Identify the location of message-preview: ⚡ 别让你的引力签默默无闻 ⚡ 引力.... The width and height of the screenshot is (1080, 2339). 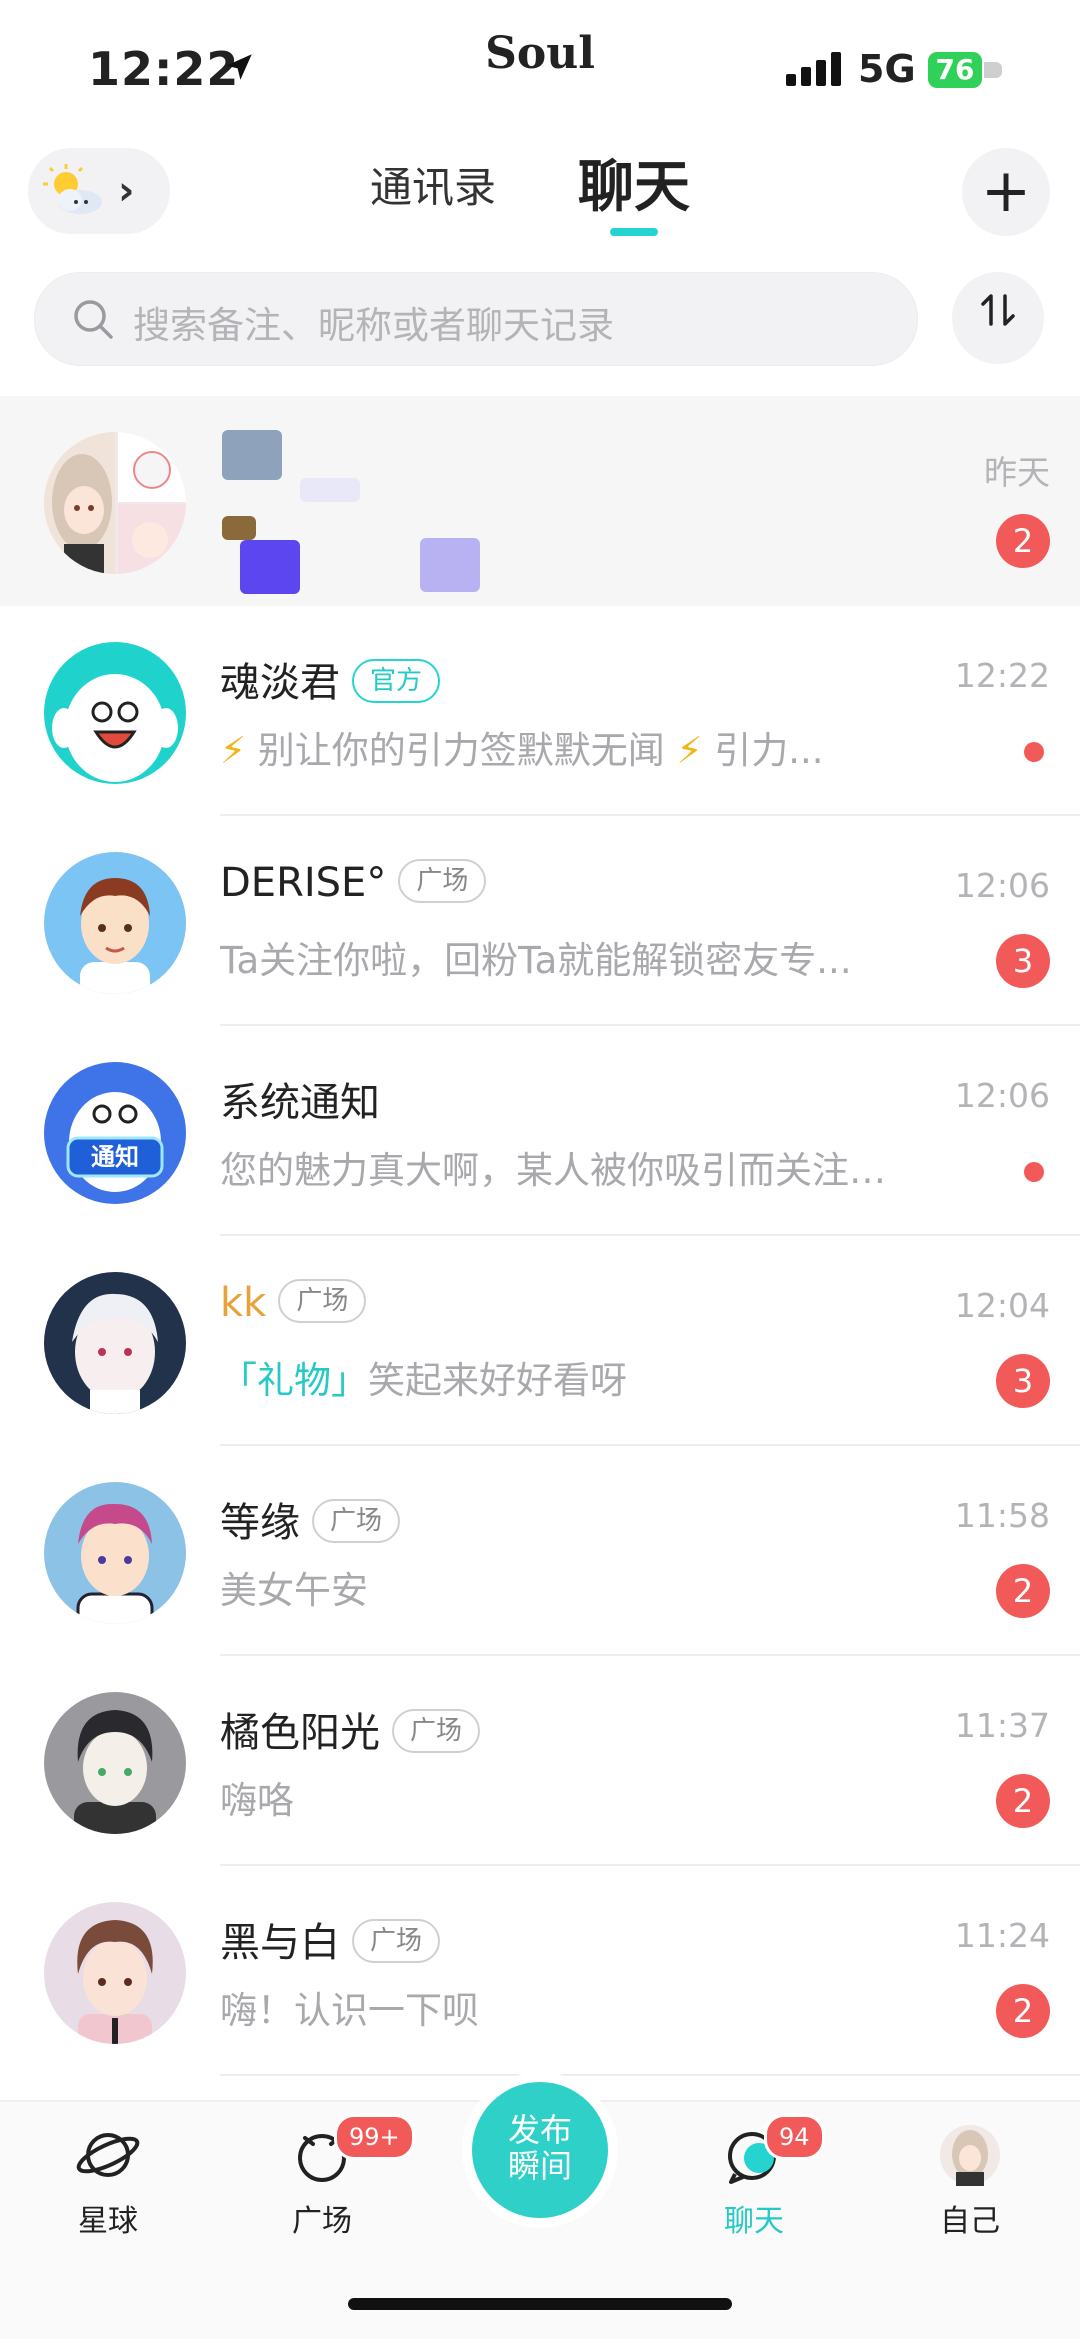
(565, 747).